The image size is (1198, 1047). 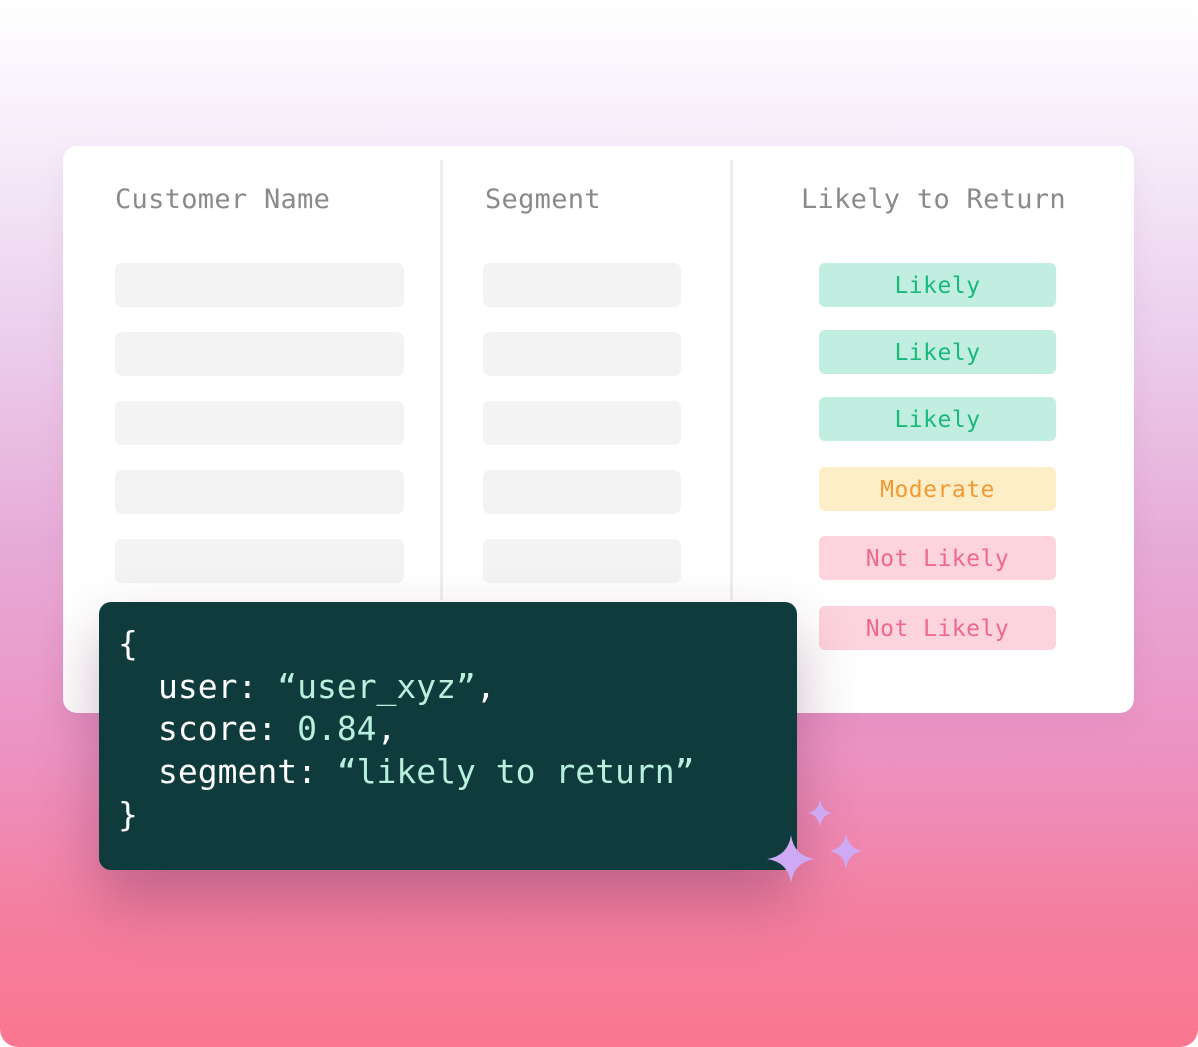 What do you see at coordinates (543, 199) in the screenshot?
I see `header-segment: Segment` at bounding box center [543, 199].